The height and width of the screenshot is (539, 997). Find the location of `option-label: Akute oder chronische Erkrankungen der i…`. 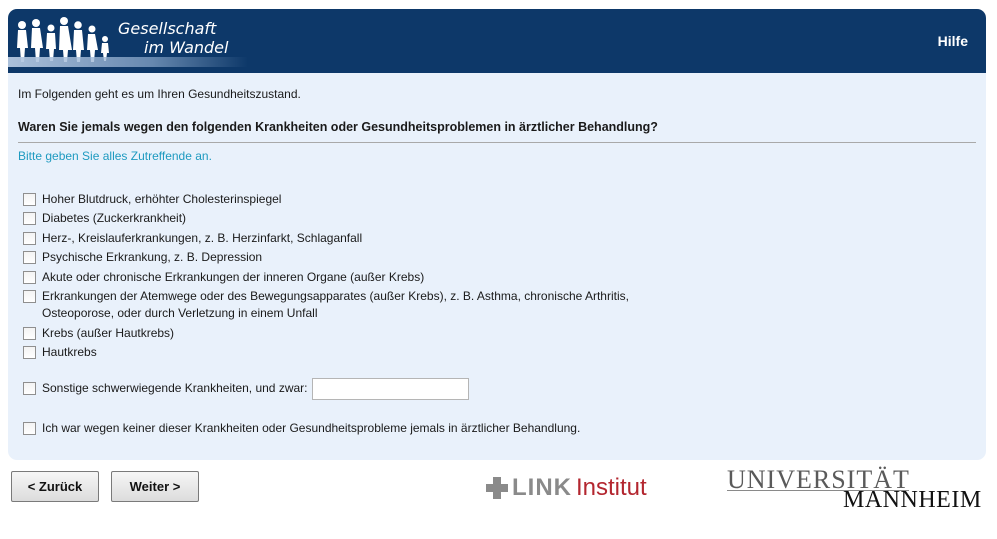

option-label: Akute oder chronische Erkrankungen der i… is located at coordinates (233, 277).